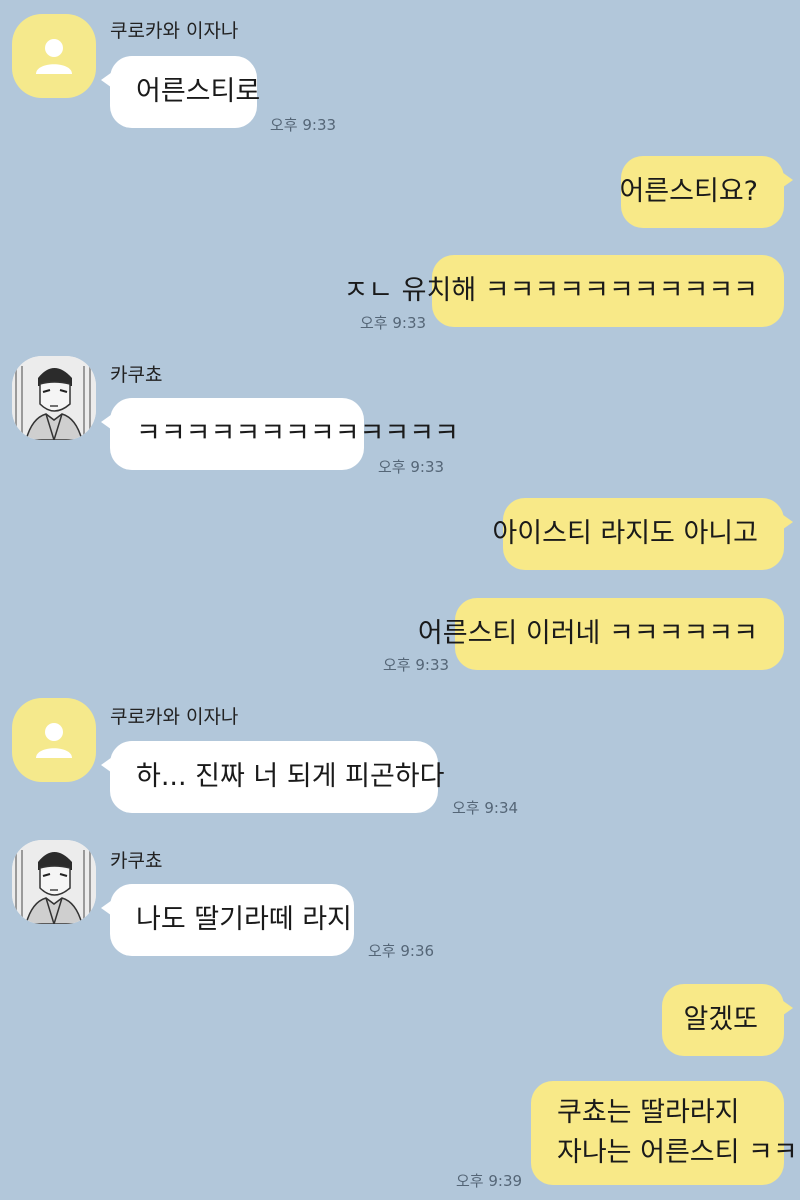 This screenshot has width=800, height=1200. Describe the element at coordinates (648, 1112) in the screenshot. I see `message-text-line-1: 쿠쵸는 딸라라지` at that location.